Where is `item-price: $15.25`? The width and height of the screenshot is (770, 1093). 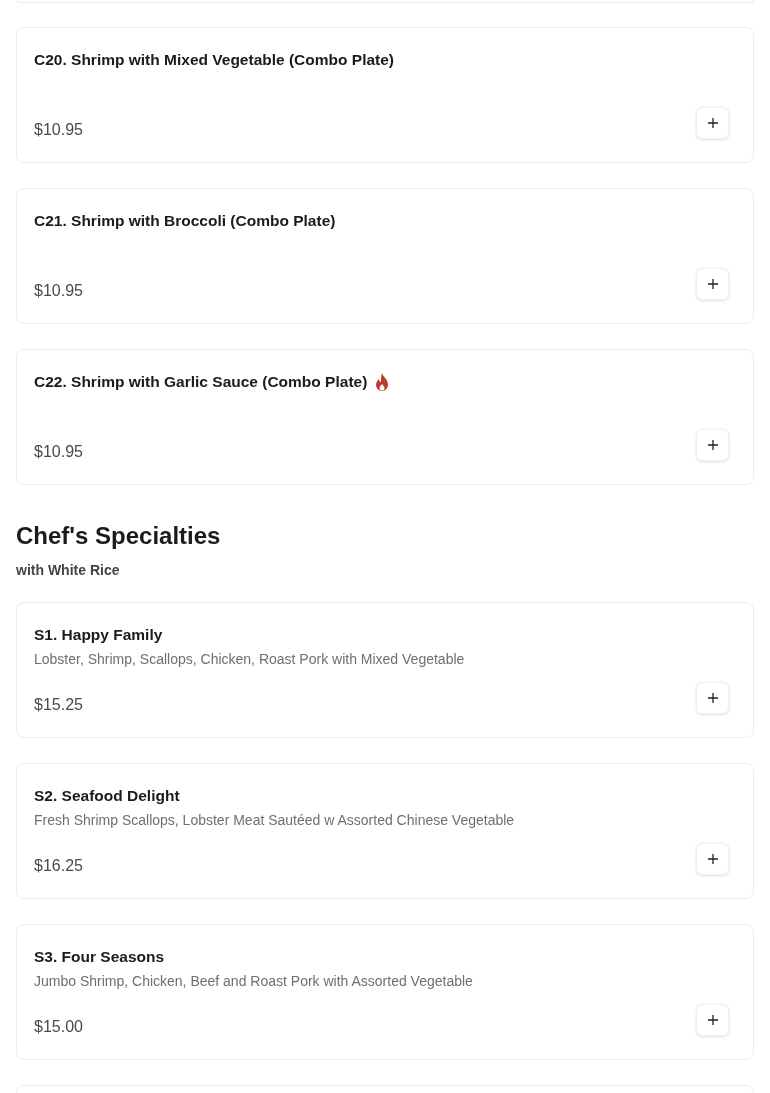 item-price: $15.25 is located at coordinates (58, 705).